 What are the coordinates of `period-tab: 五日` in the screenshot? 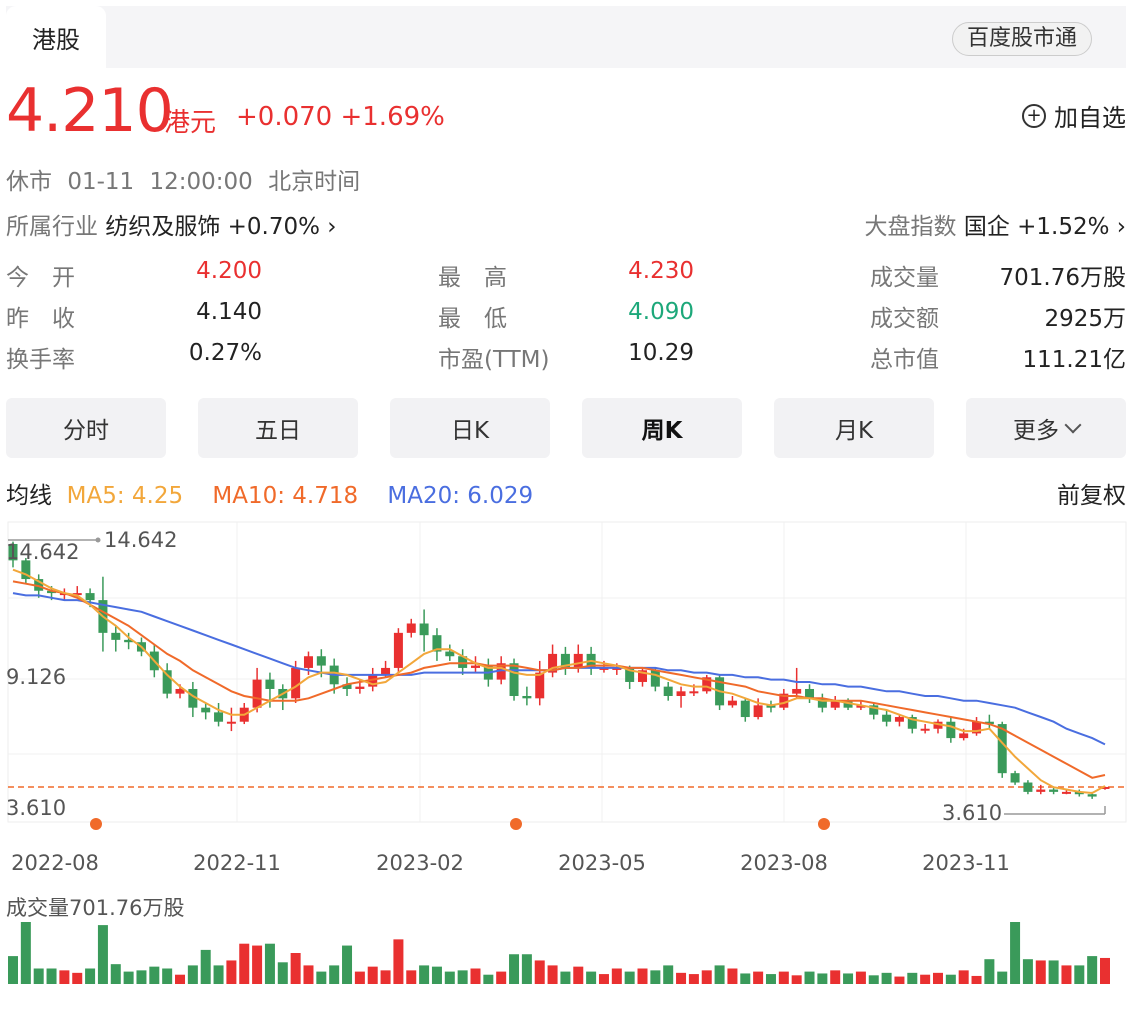 It's located at (278, 428).